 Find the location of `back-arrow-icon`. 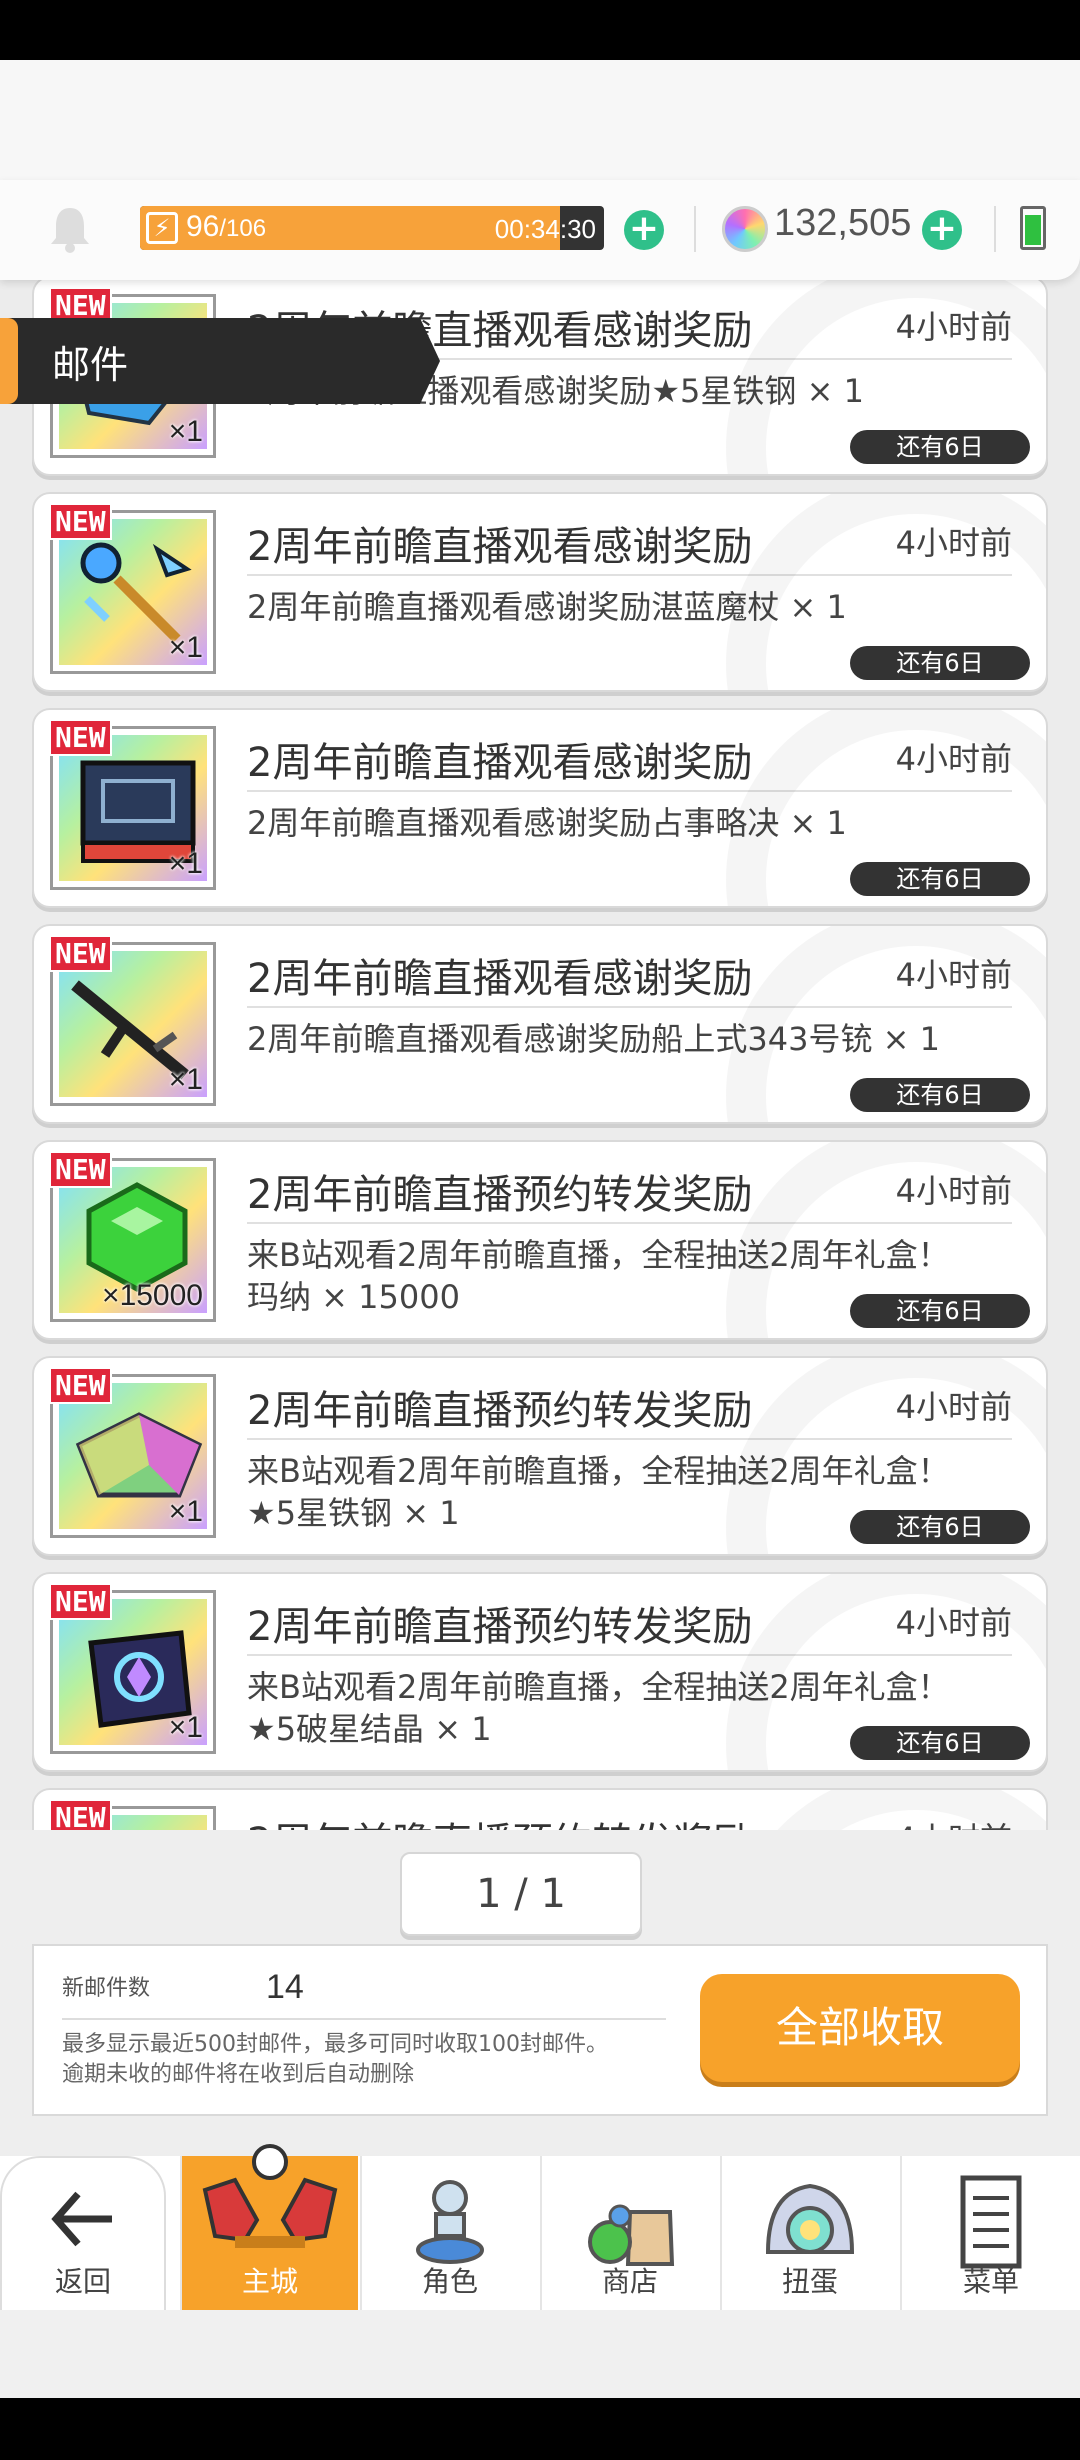

back-arrow-icon is located at coordinates (81, 2219).